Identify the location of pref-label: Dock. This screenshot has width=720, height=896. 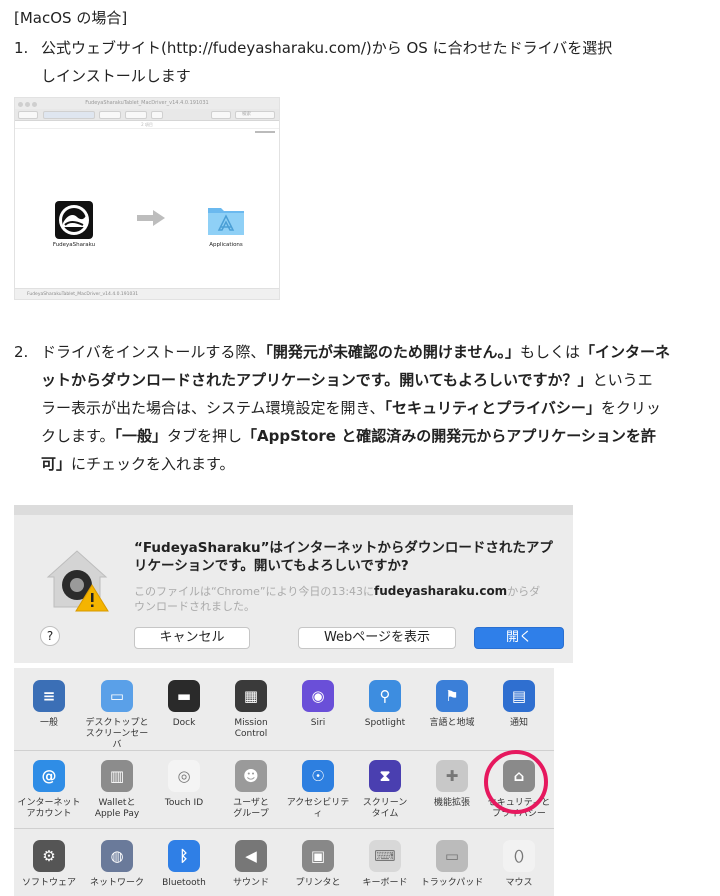
(184, 723).